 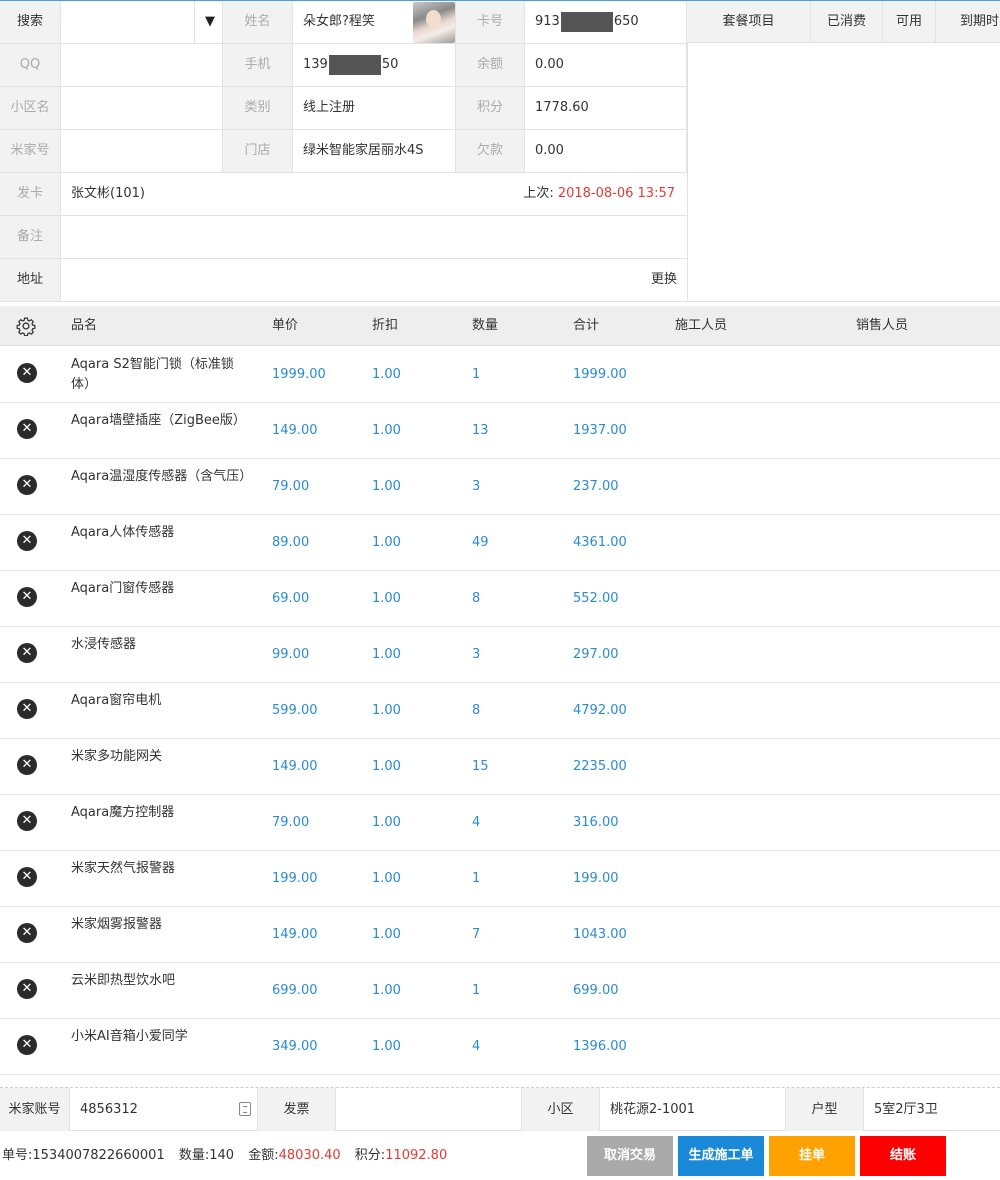 What do you see at coordinates (343, 151) in the screenshot?
I see `member-row-4: 米家号 门店 绿米智能家居丽水4S 欠款 0.00` at bounding box center [343, 151].